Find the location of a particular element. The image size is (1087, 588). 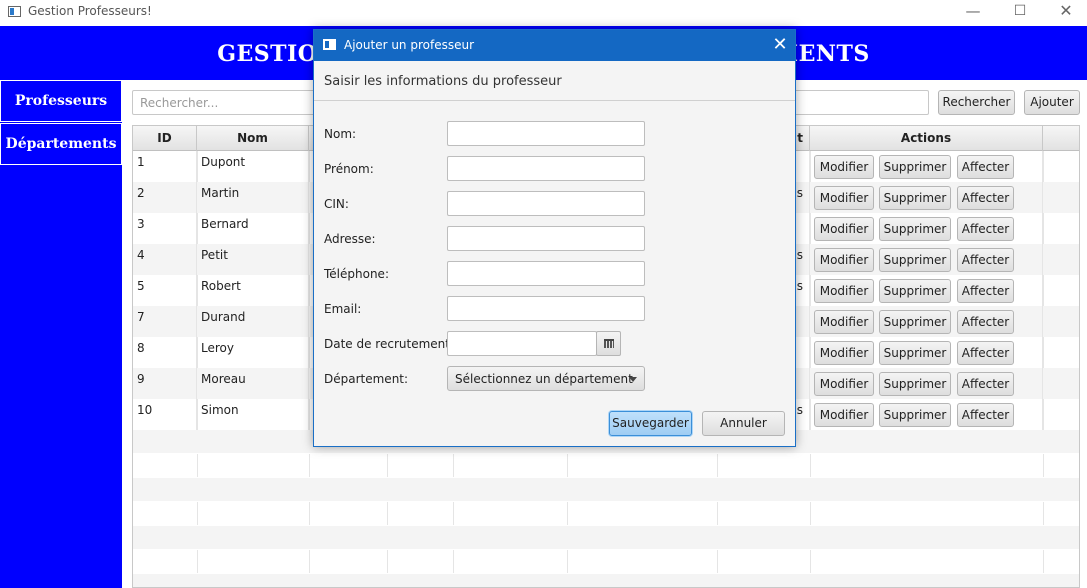

departement-label: Département: is located at coordinates (366, 379).